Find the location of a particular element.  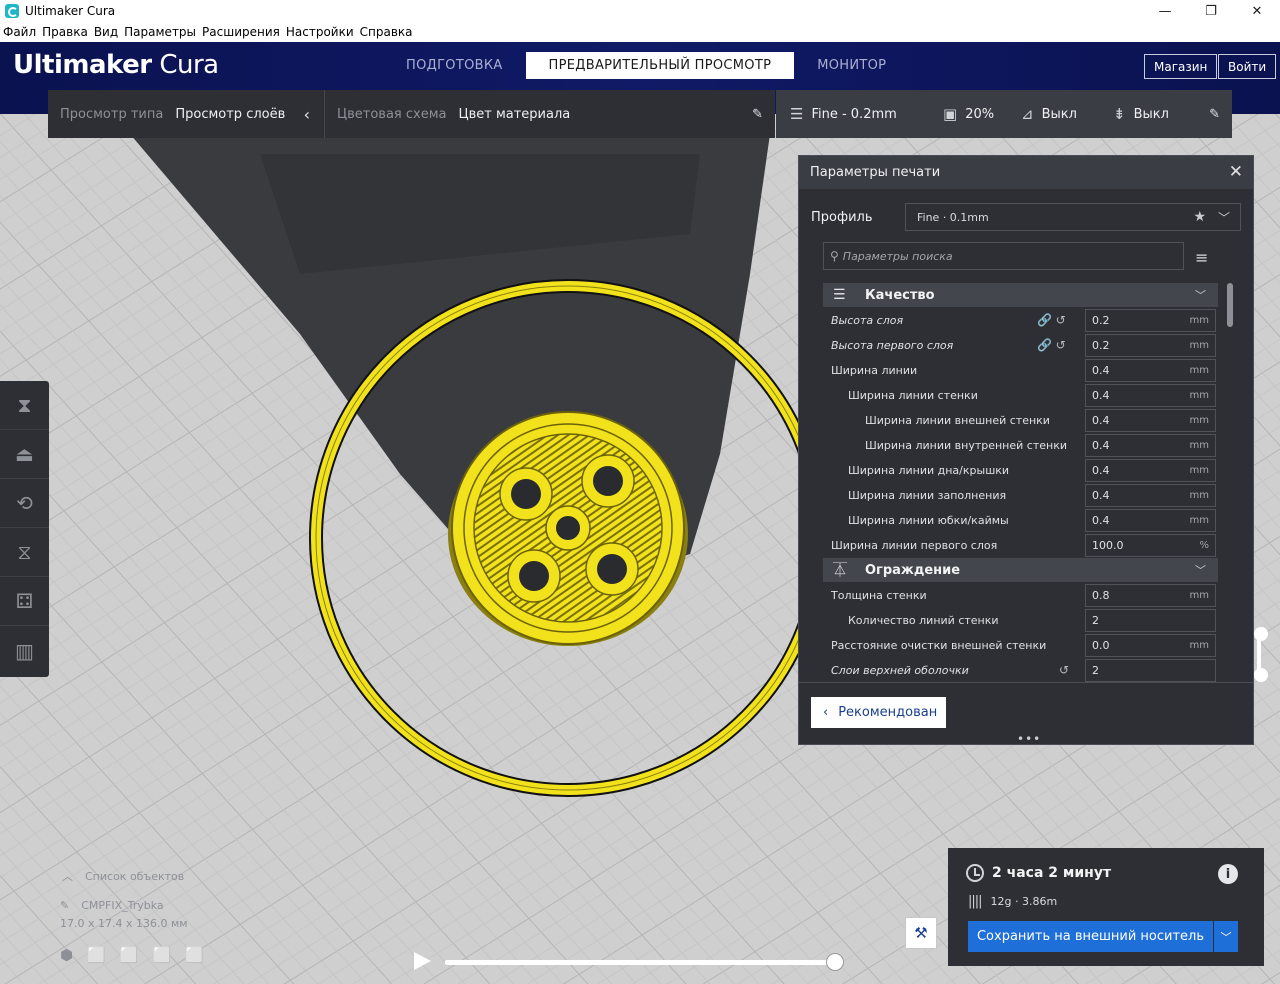

view-type-label: Просмотр типа is located at coordinates (112, 114).